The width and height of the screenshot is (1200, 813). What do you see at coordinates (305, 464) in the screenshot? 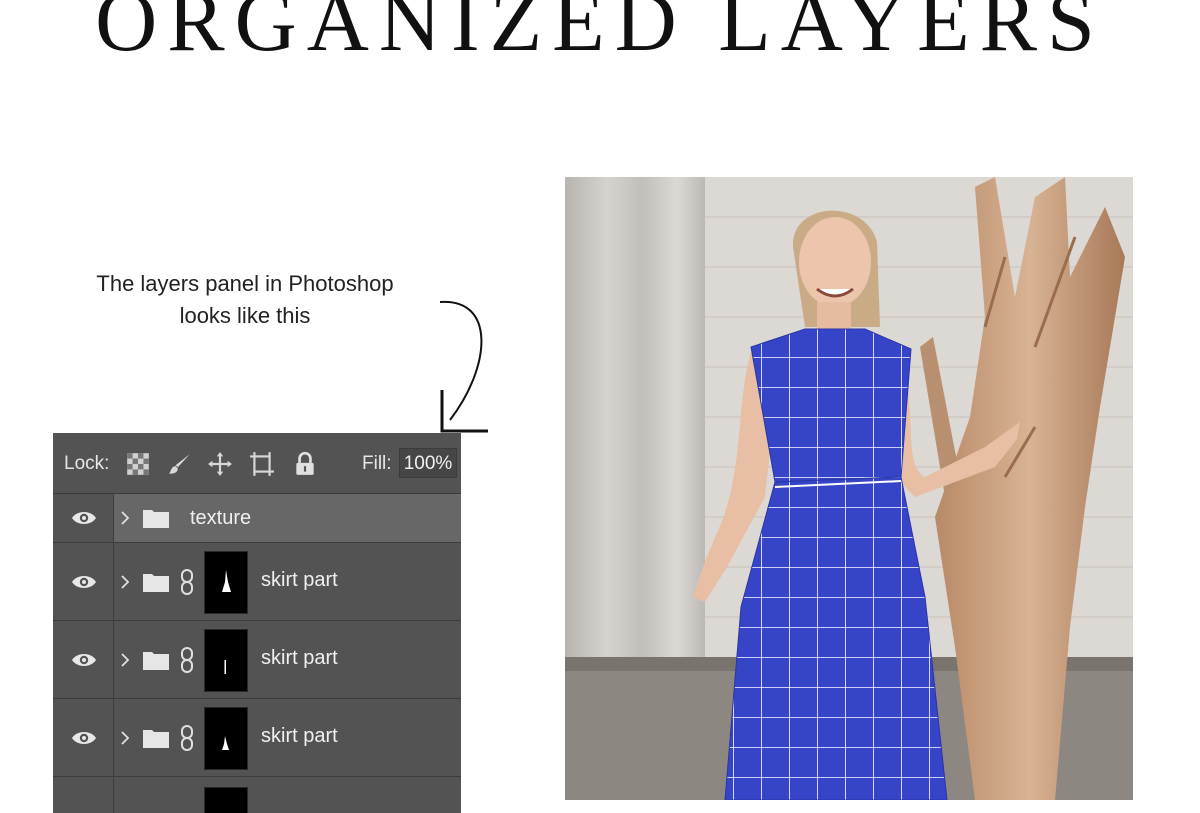
I see `padlock-icon` at bounding box center [305, 464].